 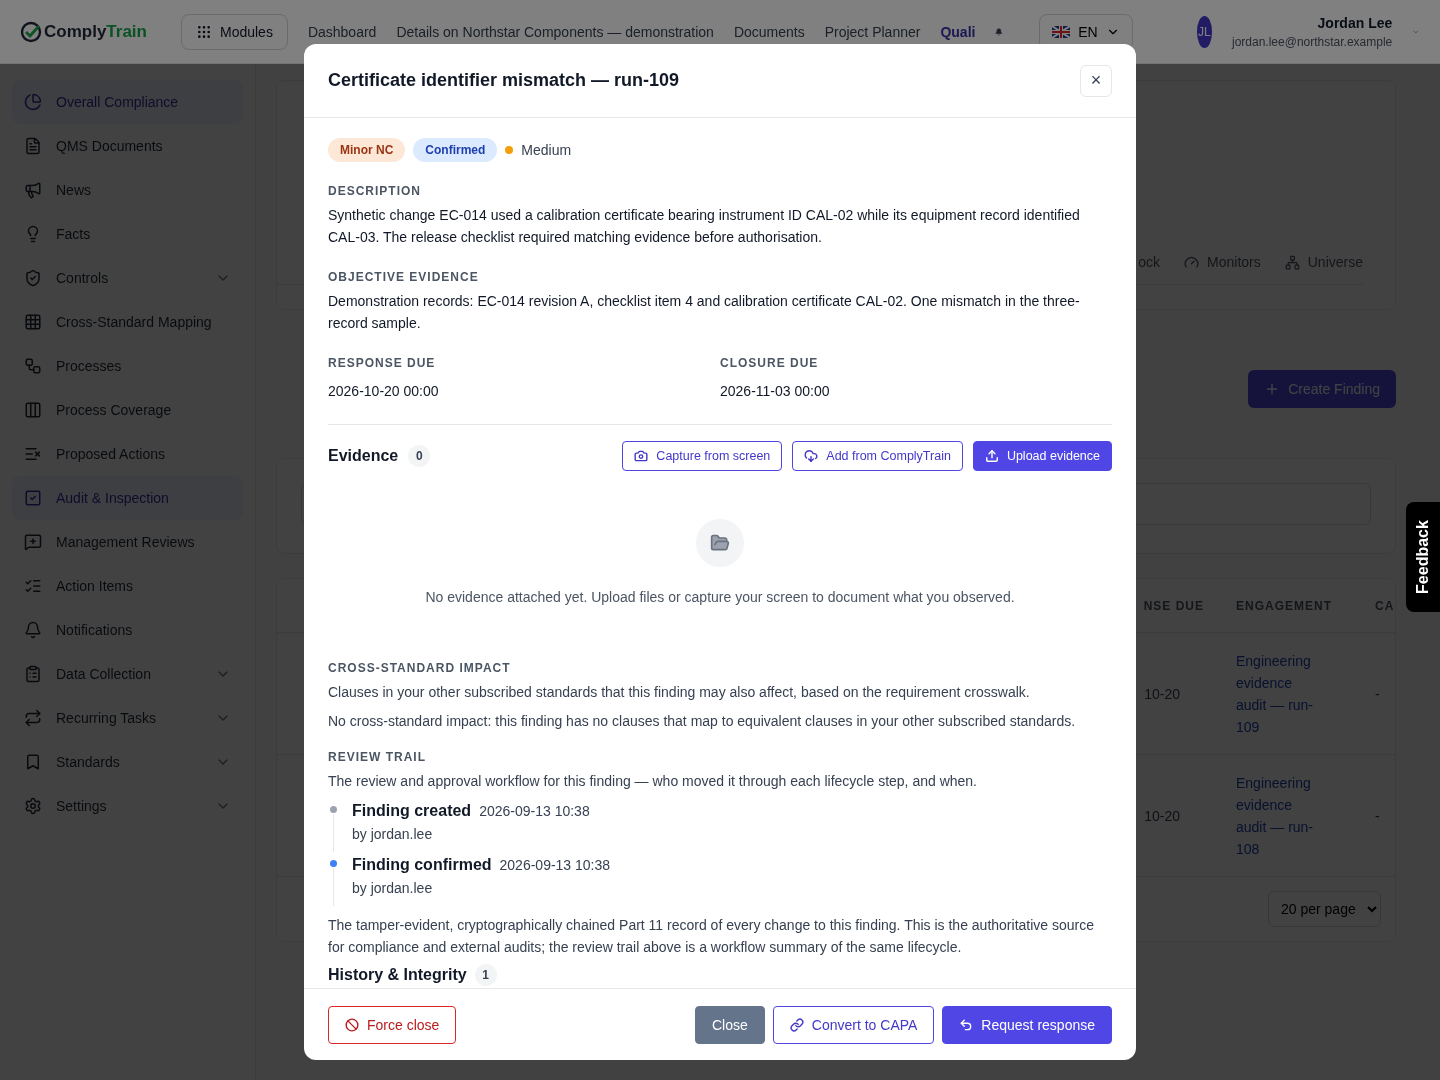 What do you see at coordinates (770, 363) in the screenshot?
I see `date-label: CLOSURE DUE` at bounding box center [770, 363].